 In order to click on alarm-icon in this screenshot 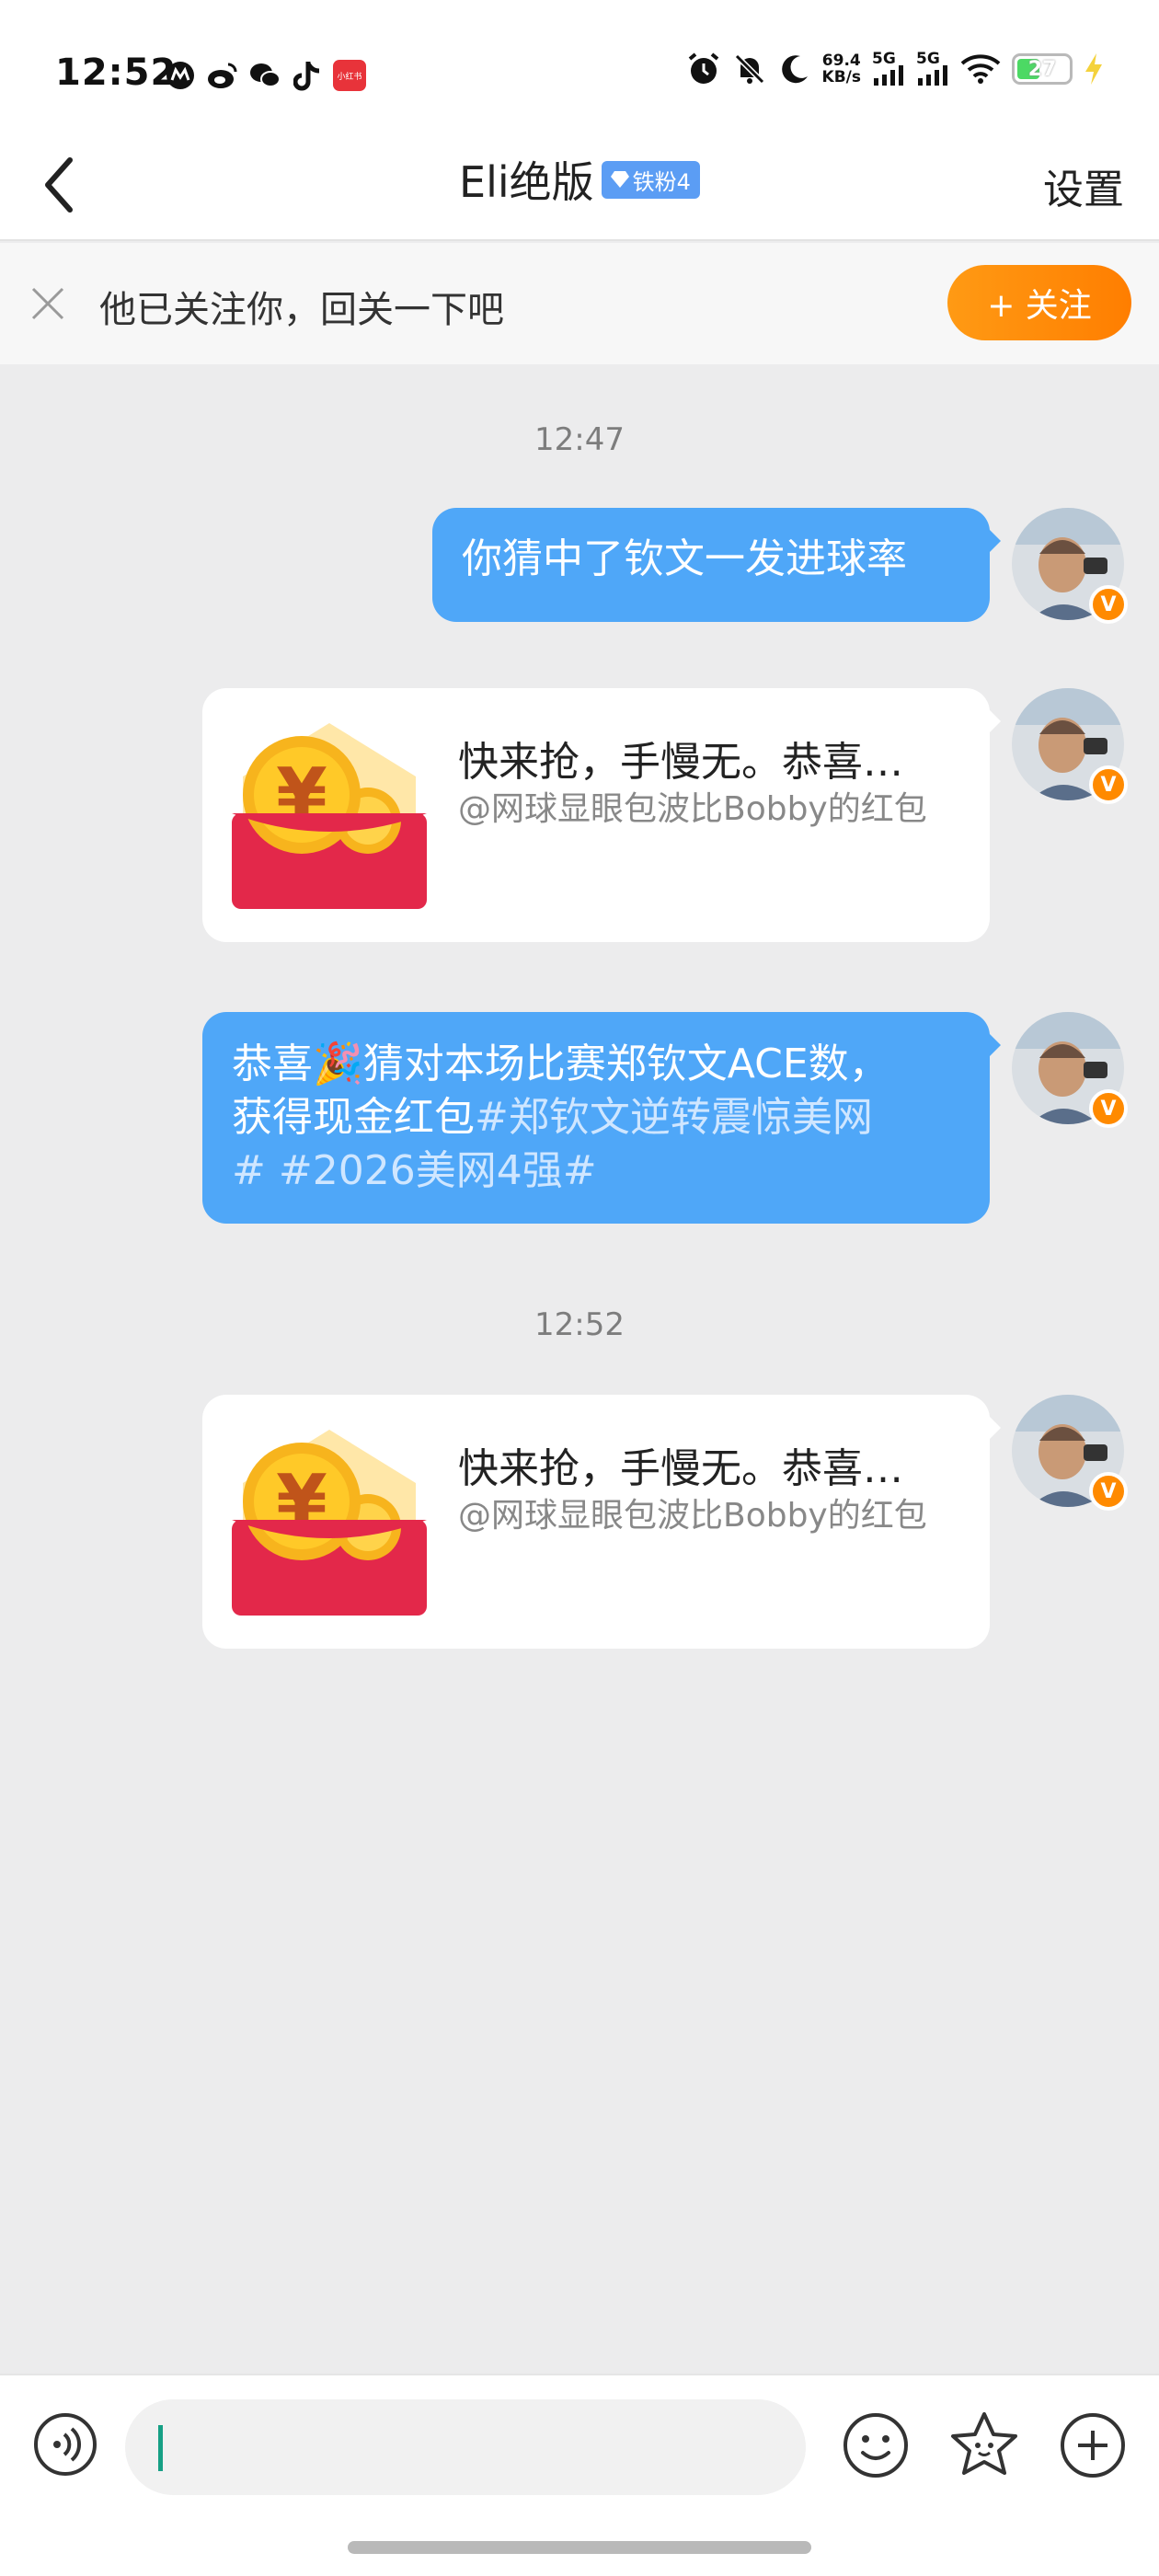, I will do `click(703, 68)`.